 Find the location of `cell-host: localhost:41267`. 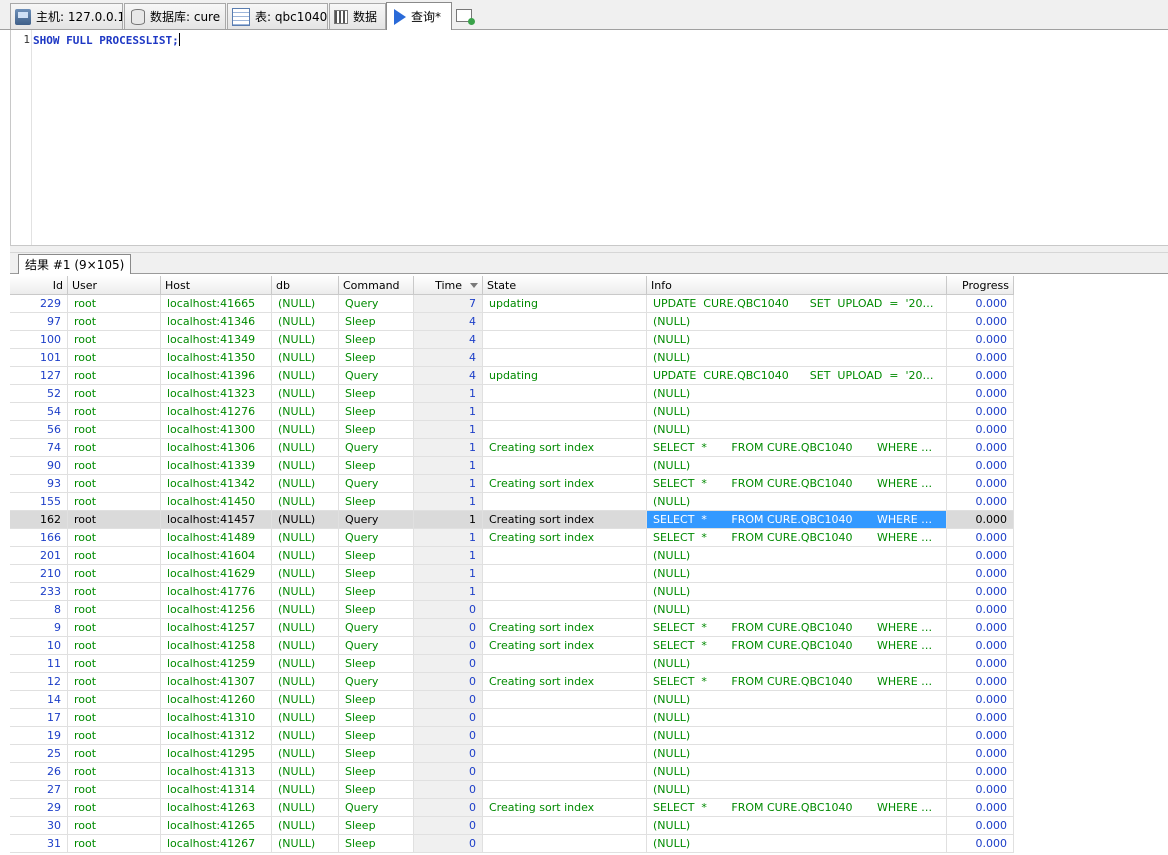

cell-host: localhost:41267 is located at coordinates (216, 844).